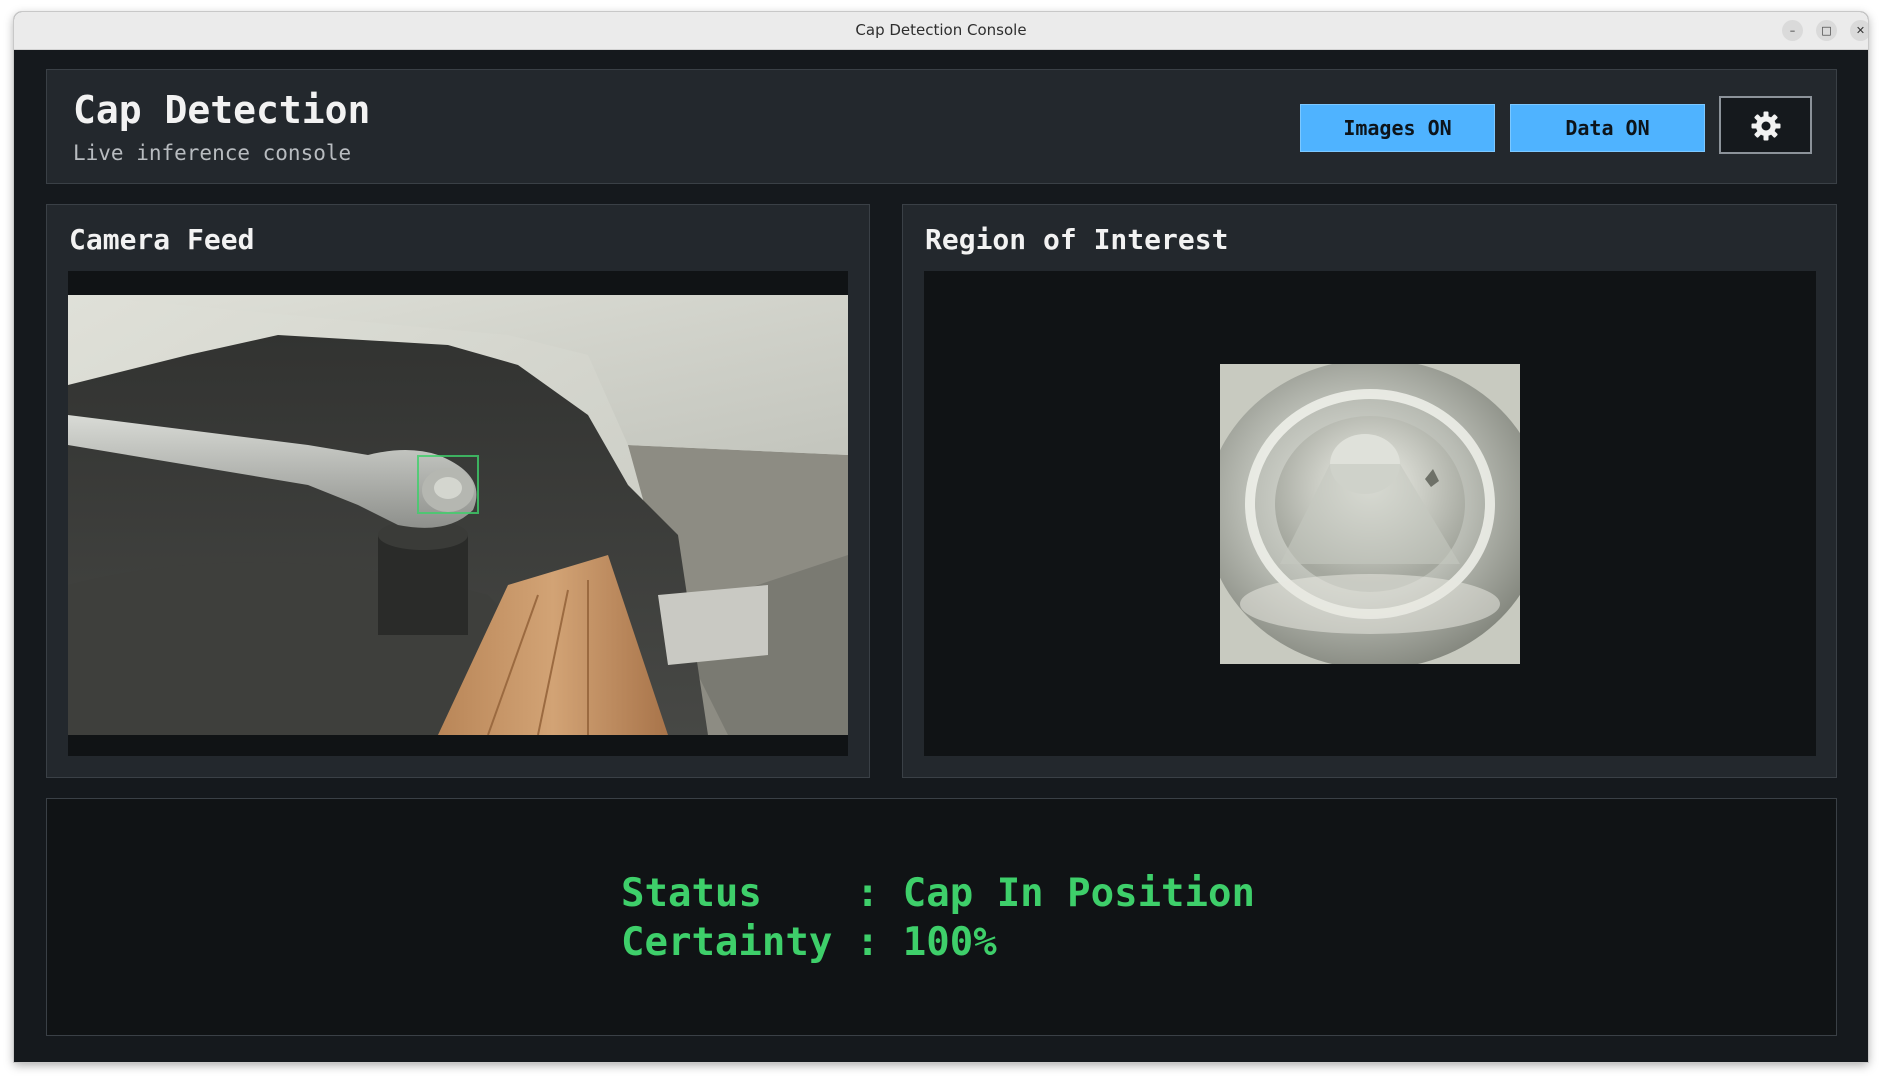 The width and height of the screenshot is (1882, 1077). Describe the element at coordinates (162, 239) in the screenshot. I see `camera-feed-title: Camera Feed` at that location.